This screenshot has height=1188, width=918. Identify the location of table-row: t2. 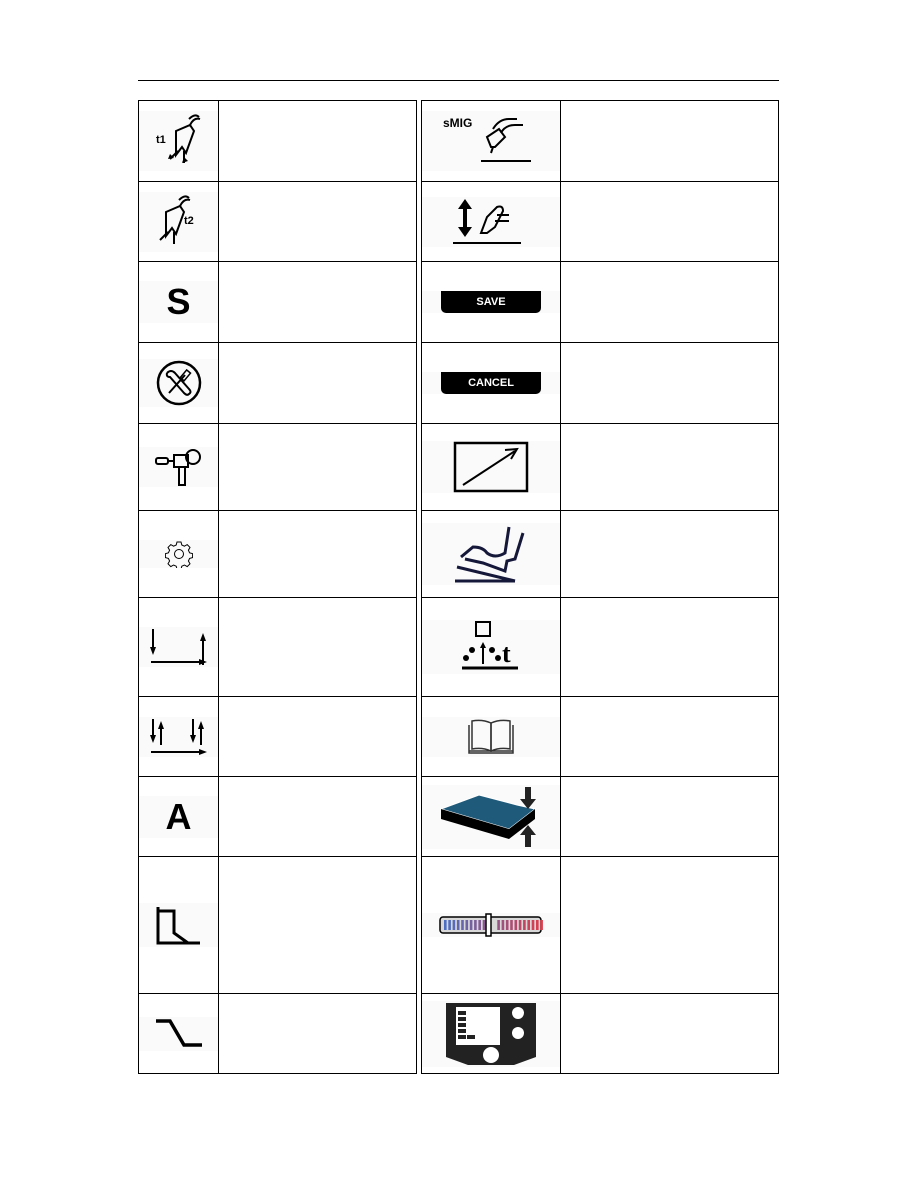
(277, 221).